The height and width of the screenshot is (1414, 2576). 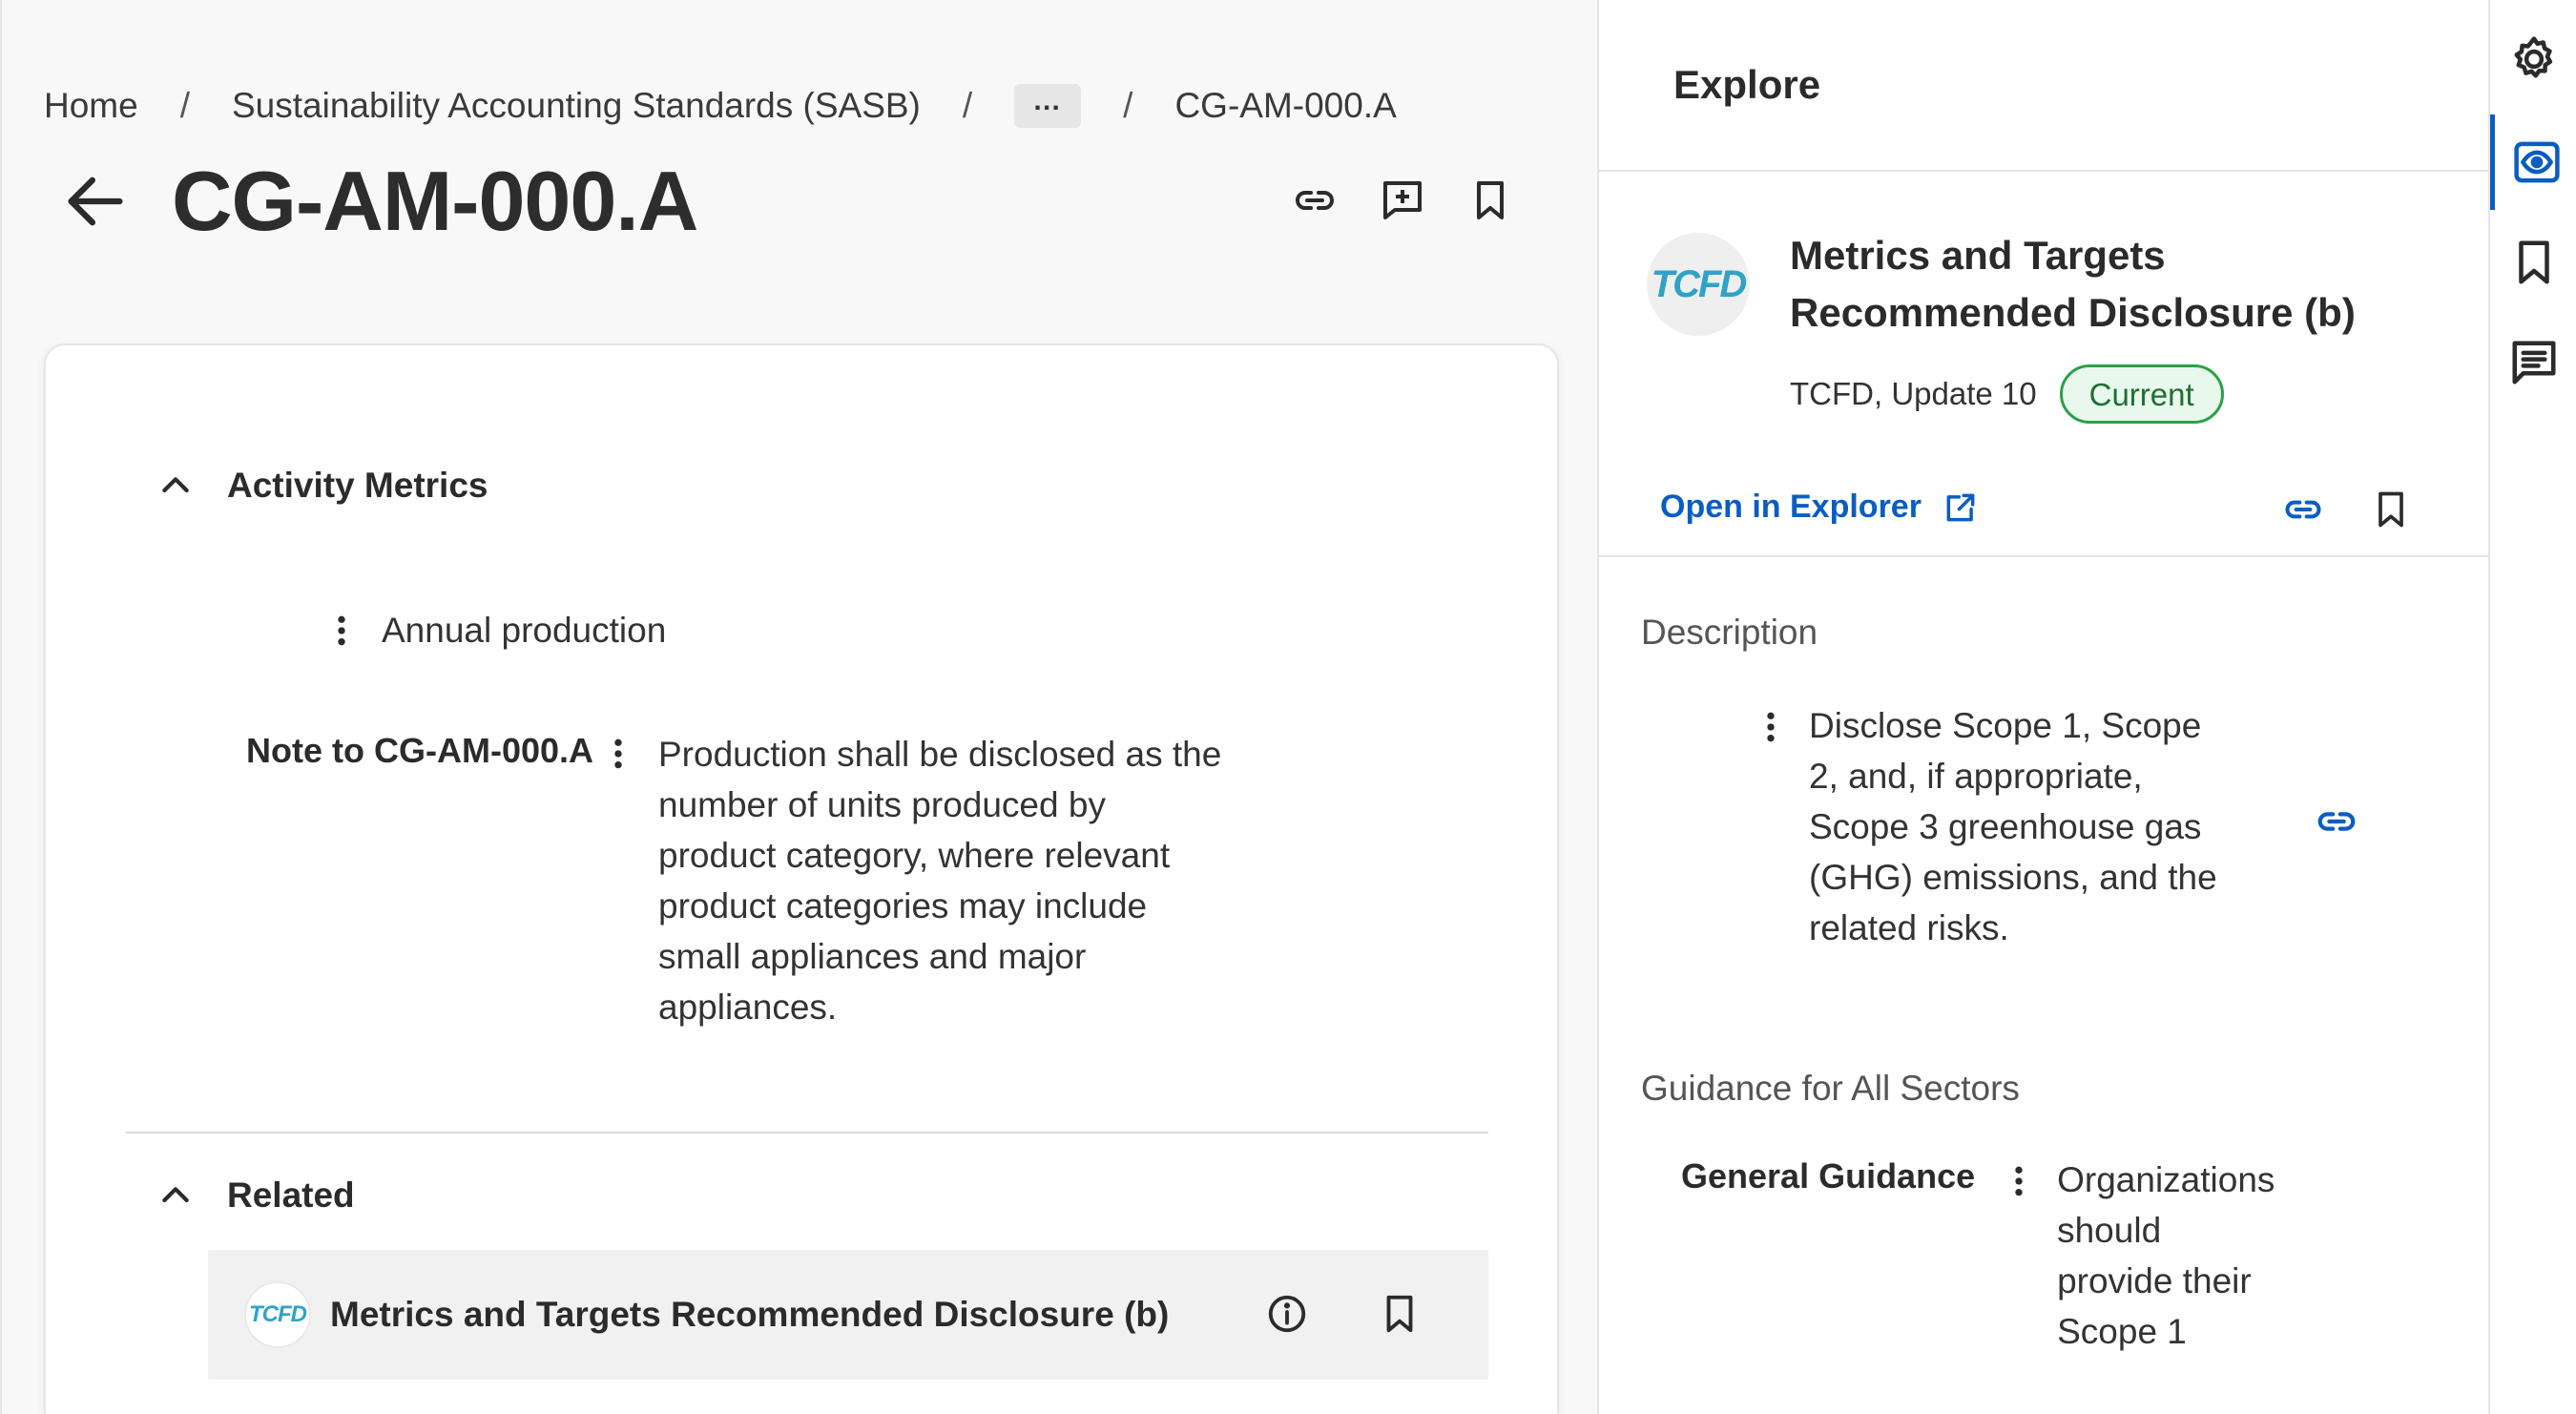 I want to click on related-actions, so click(x=1343, y=1314).